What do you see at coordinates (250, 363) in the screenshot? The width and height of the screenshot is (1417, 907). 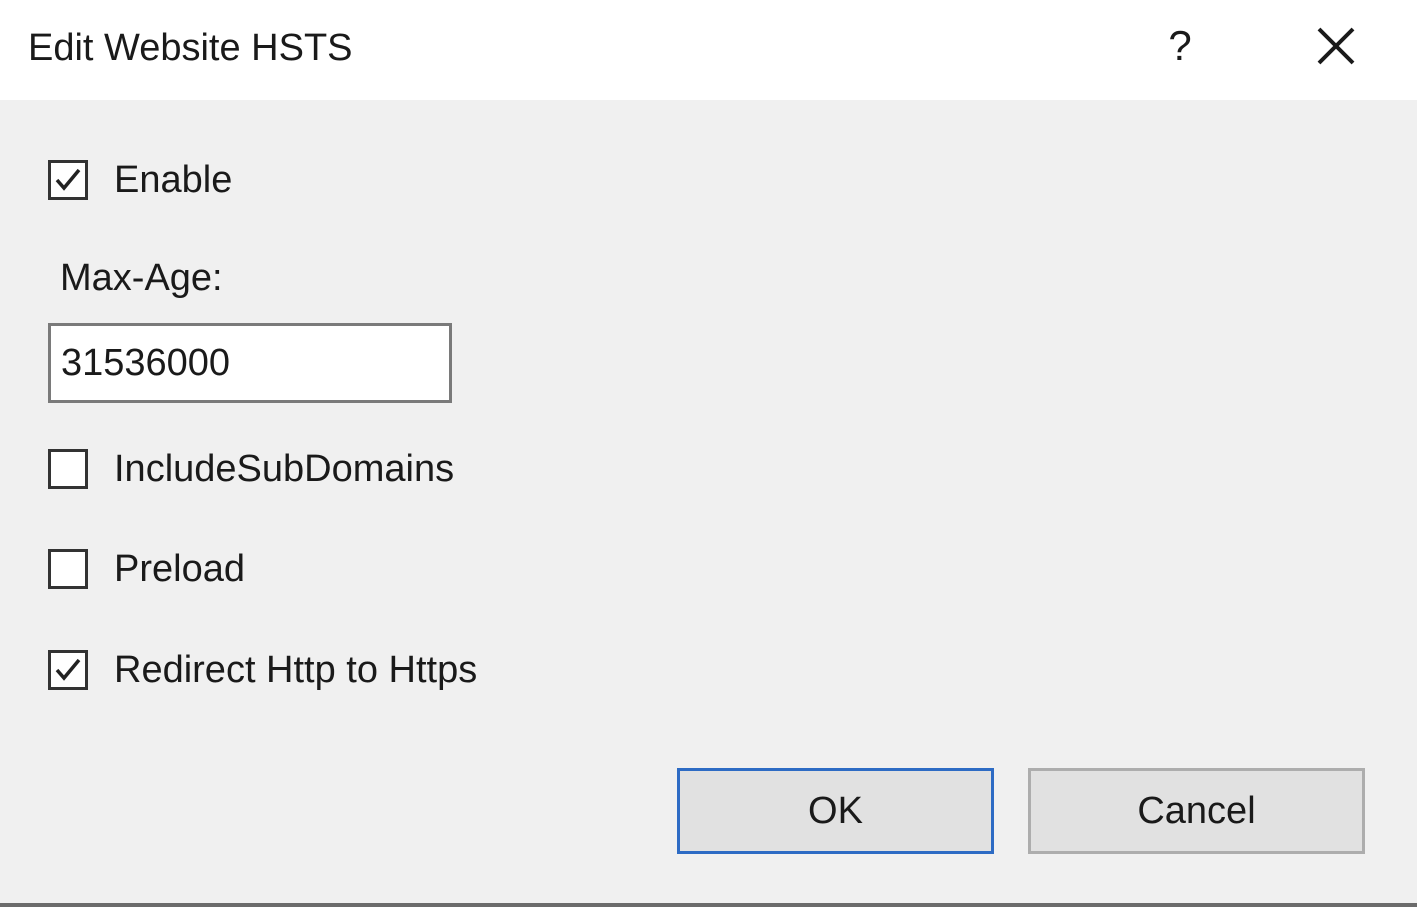 I see `max-age-input` at bounding box center [250, 363].